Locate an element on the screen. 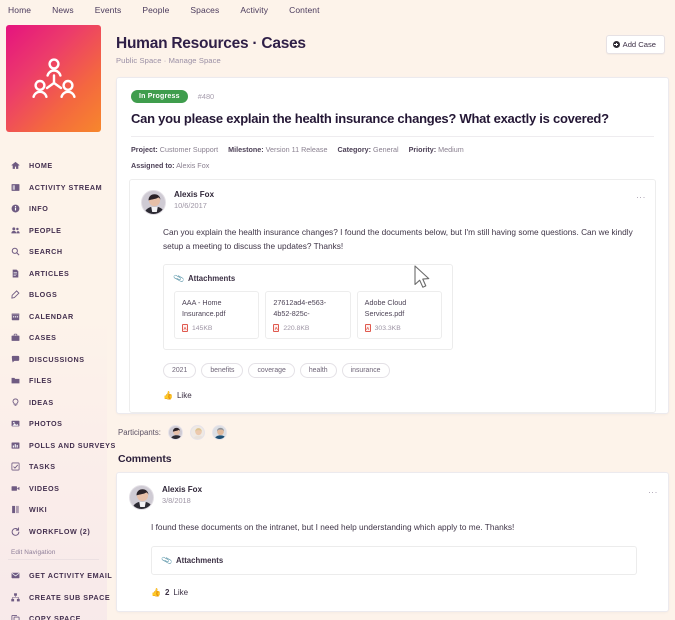  sidebar-item-search: SEARCH is located at coordinates (53, 252).